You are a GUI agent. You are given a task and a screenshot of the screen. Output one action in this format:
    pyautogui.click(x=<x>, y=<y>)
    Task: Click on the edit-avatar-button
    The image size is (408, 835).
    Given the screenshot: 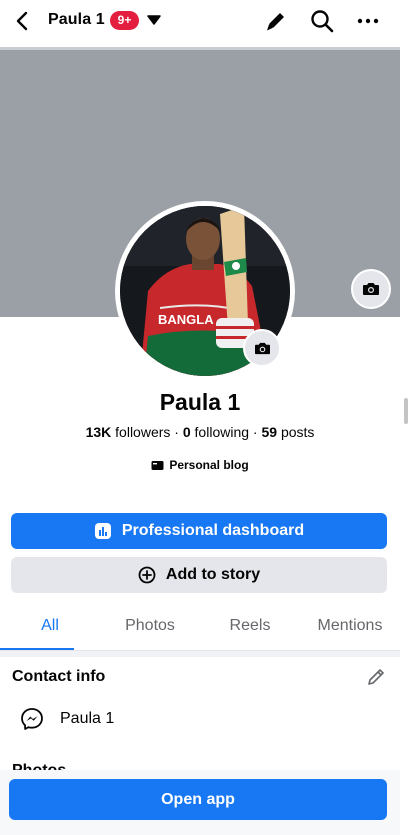 What is the action you would take?
    pyautogui.click(x=262, y=348)
    